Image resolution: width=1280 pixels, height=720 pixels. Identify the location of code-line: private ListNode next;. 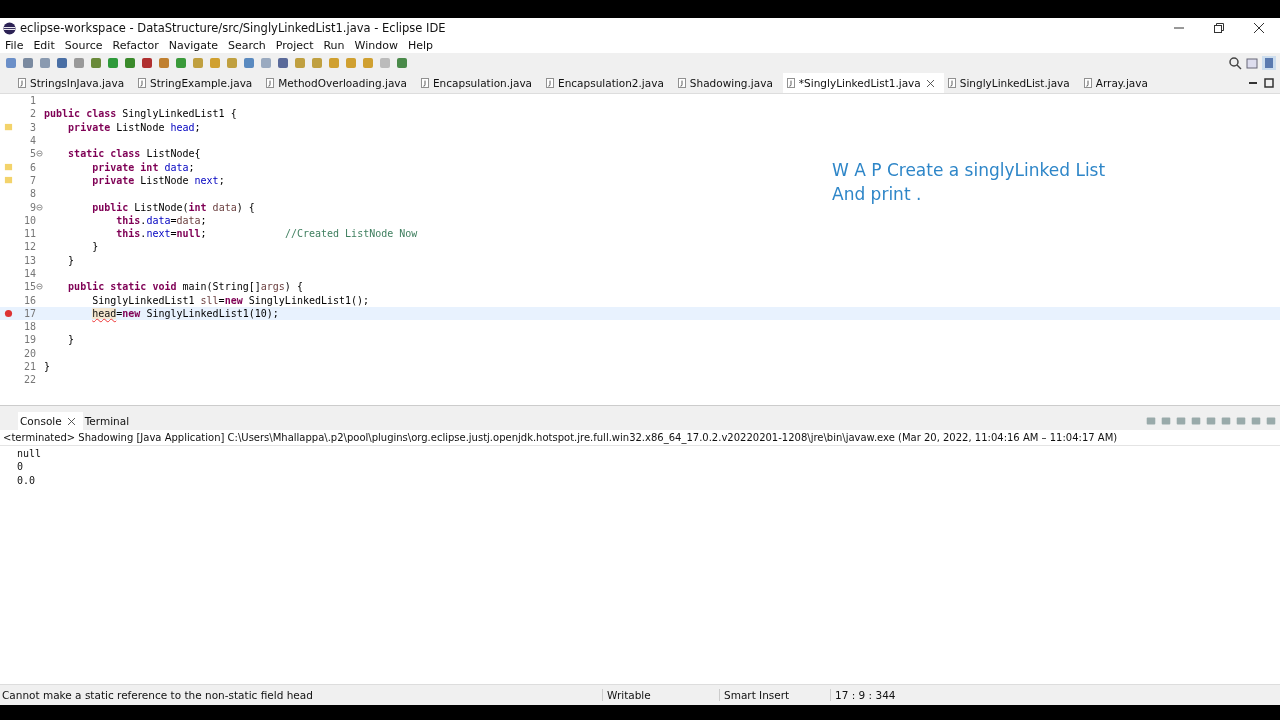
(158, 180).